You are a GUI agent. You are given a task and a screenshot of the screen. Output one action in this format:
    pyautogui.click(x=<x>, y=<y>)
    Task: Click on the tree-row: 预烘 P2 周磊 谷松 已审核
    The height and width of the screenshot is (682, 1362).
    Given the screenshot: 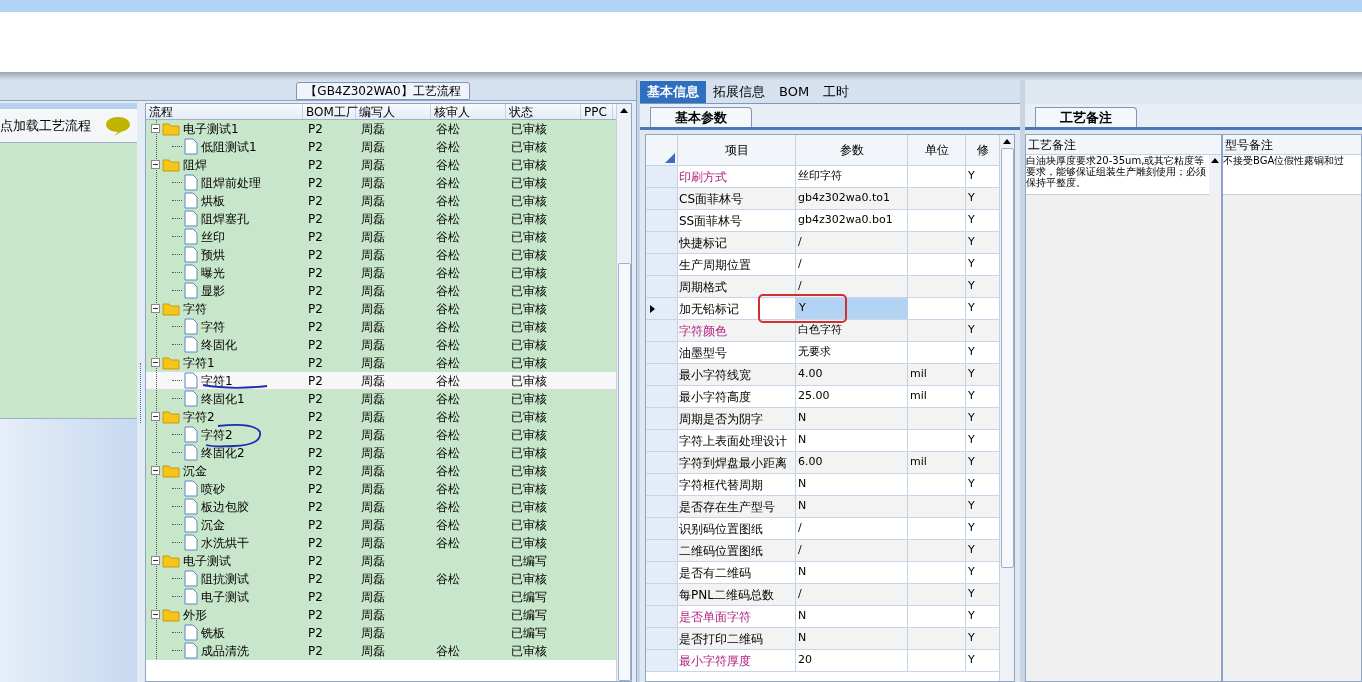 What is the action you would take?
    pyautogui.click(x=381, y=255)
    